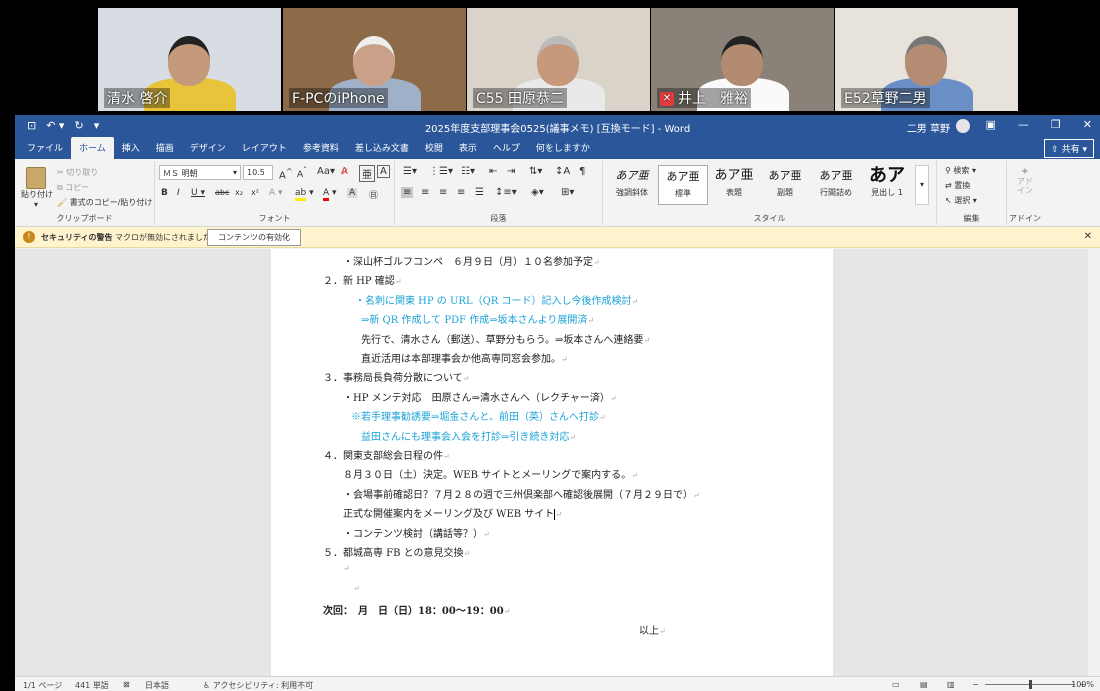 The image size is (1100, 691). Describe the element at coordinates (410, 171) in the screenshot. I see `bullets-icon: ☰▾` at that location.